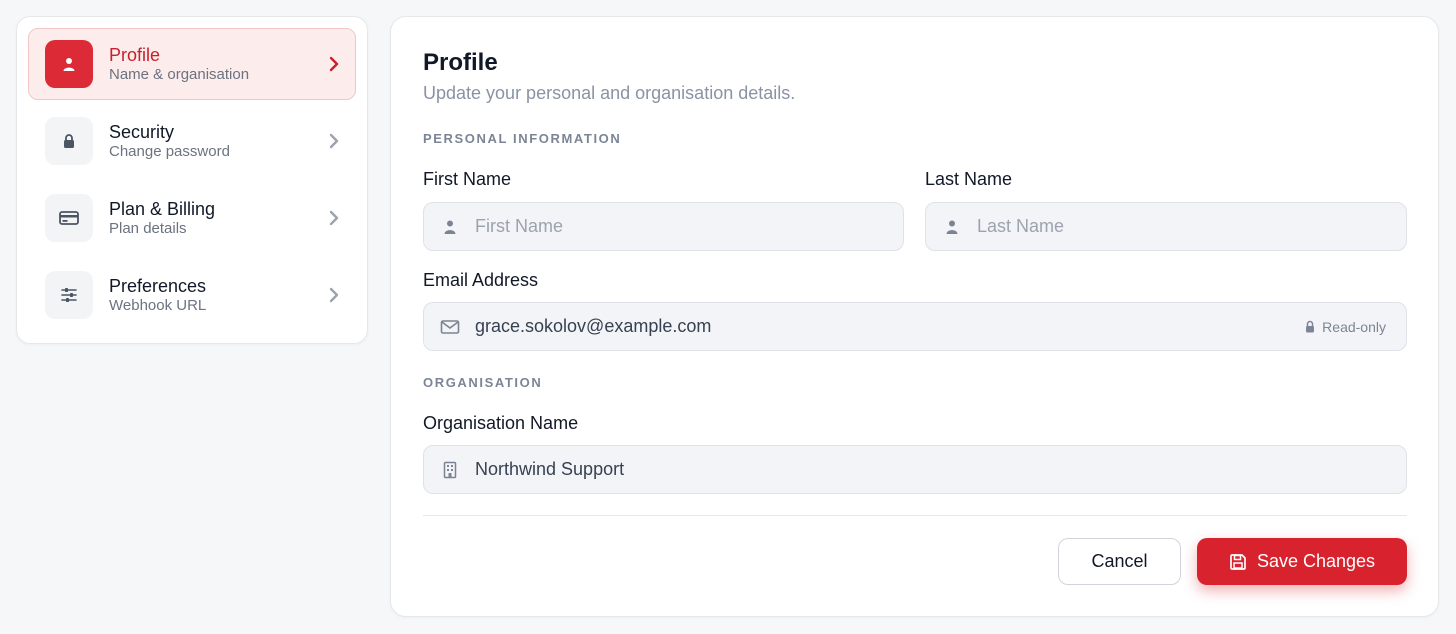  What do you see at coordinates (69, 218) in the screenshot?
I see `credit-card-icon` at bounding box center [69, 218].